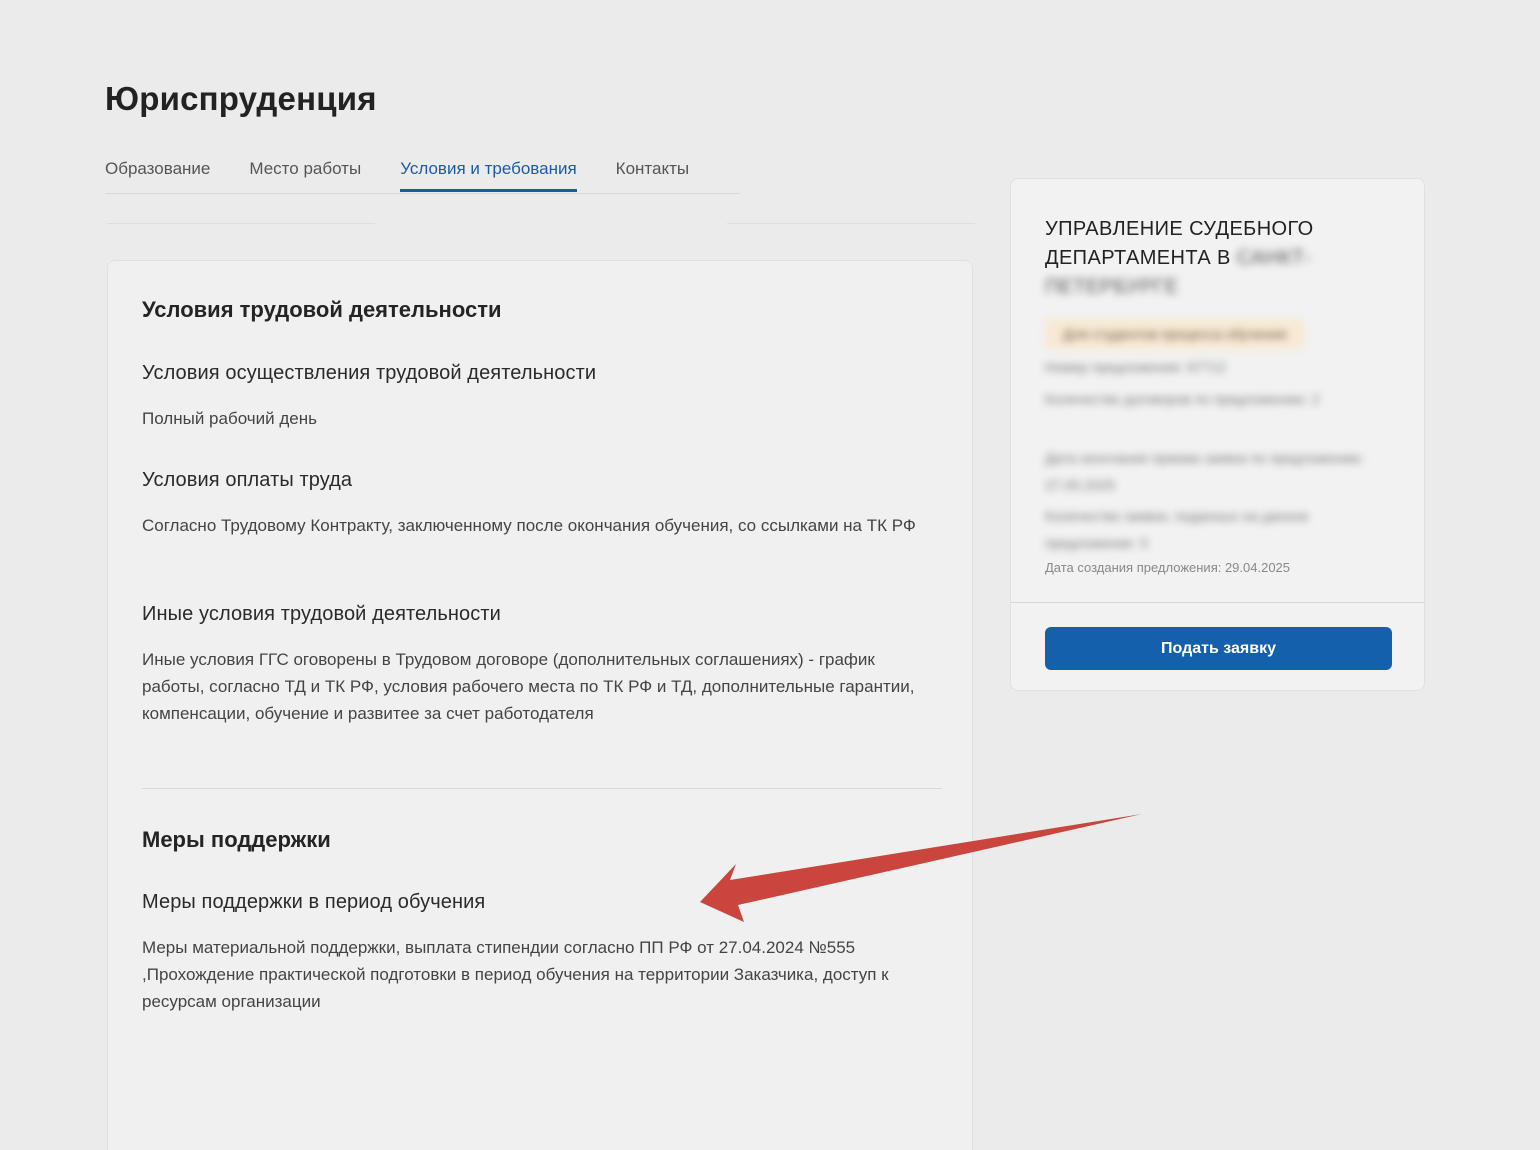  Describe the element at coordinates (1182, 399) in the screenshot. I see `contracts-count: Количество договоров по предложению: 2` at that location.